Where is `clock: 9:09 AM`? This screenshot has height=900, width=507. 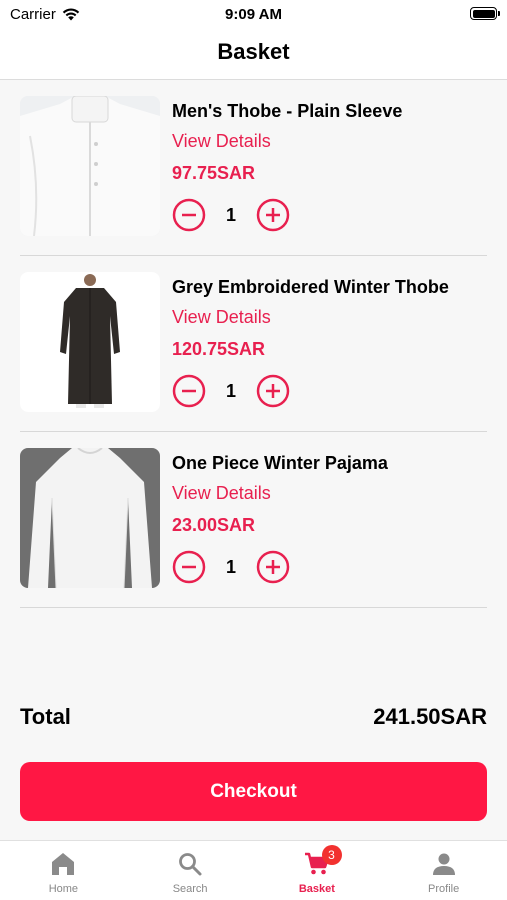
clock: 9:09 AM is located at coordinates (253, 14).